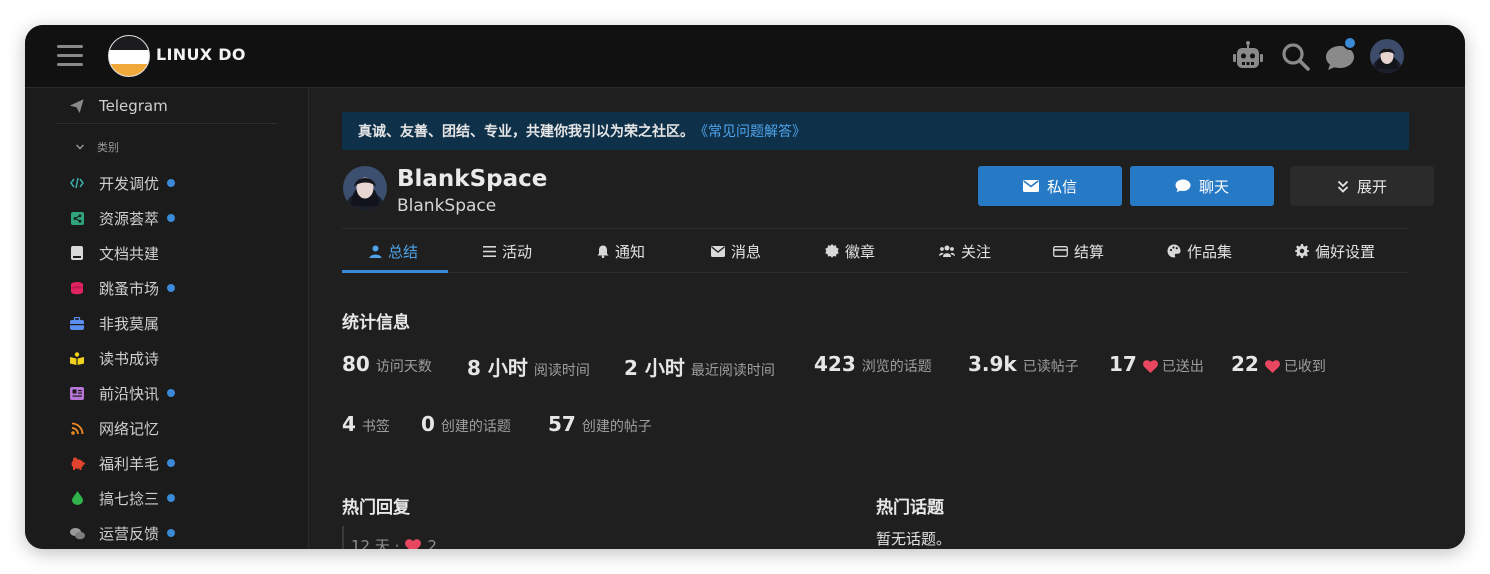 This screenshot has height=574, width=1490. What do you see at coordinates (77, 428) in the screenshot?
I see `rss-icon` at bounding box center [77, 428].